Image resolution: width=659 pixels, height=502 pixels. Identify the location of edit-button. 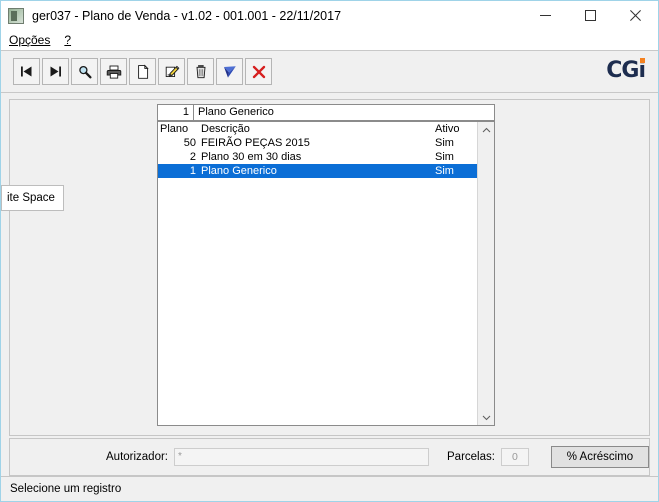
(171, 71).